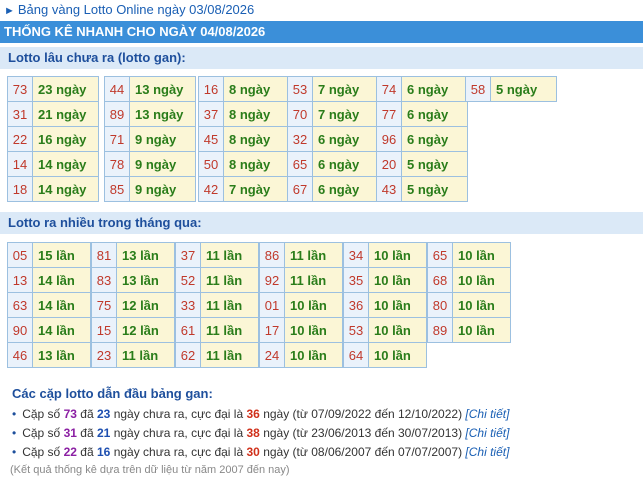  What do you see at coordinates (389, 139) in the screenshot?
I see `lotto-number: 96` at bounding box center [389, 139].